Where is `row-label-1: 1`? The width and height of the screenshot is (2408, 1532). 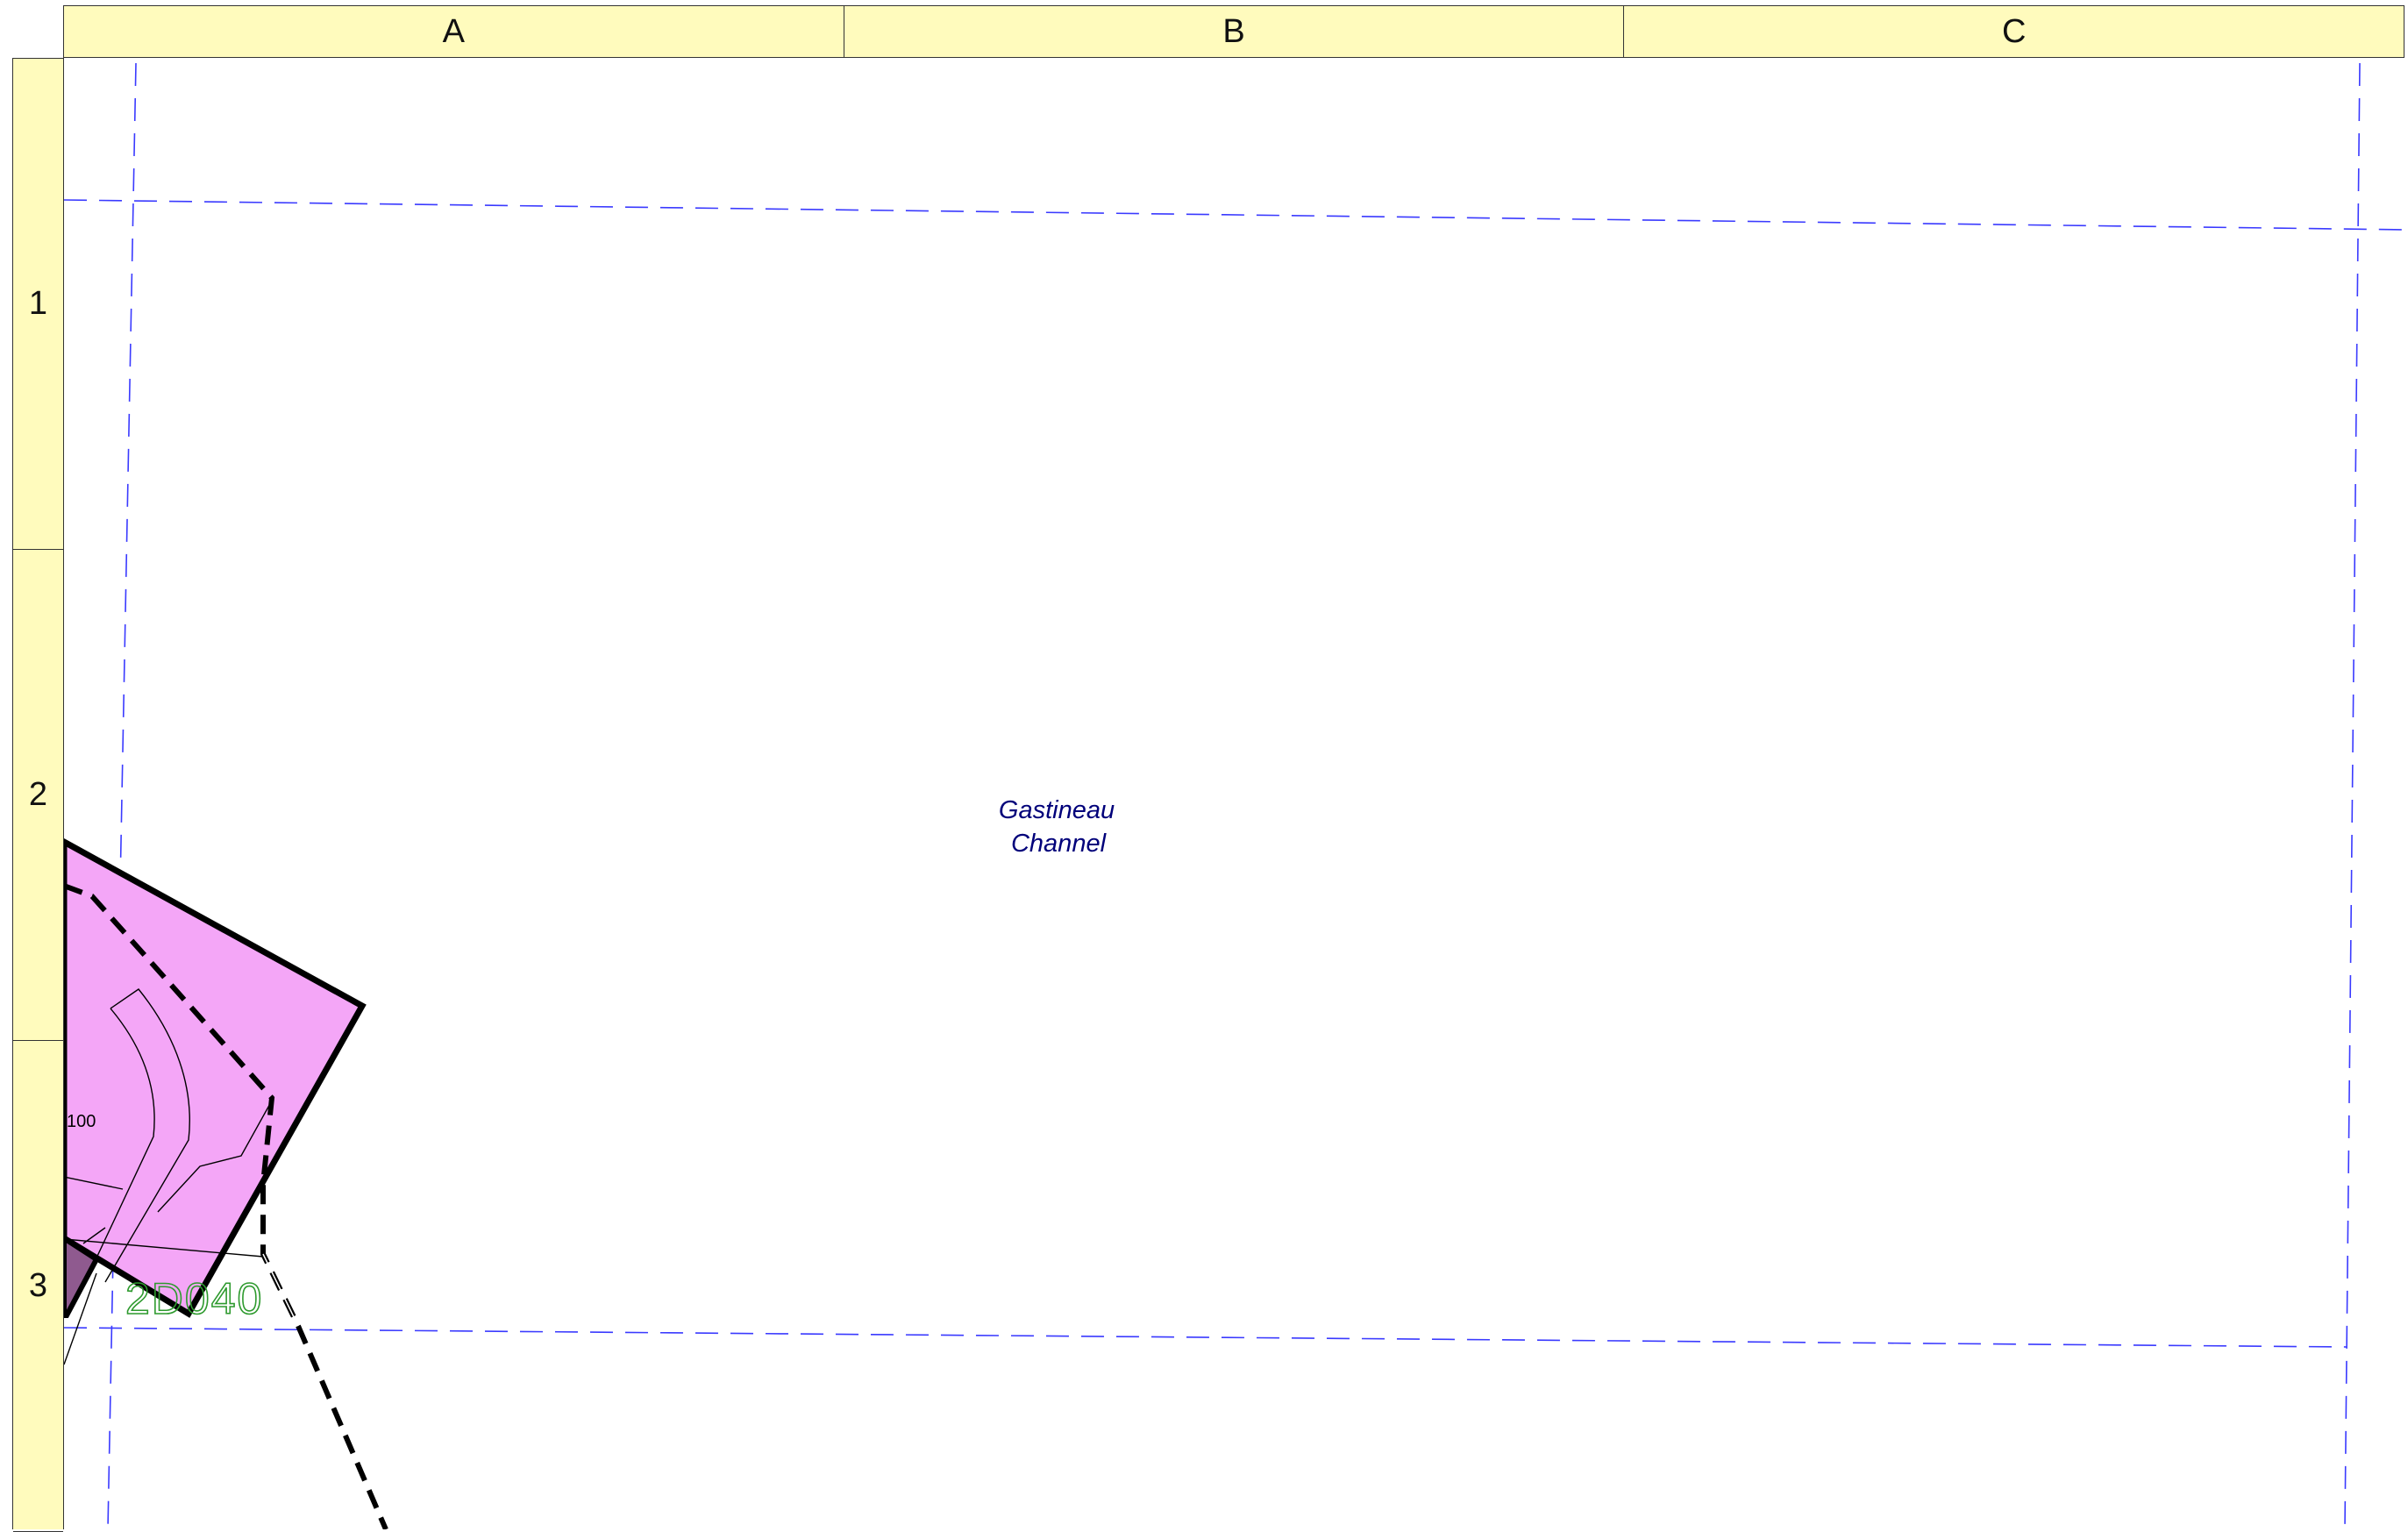 row-label-1: 1 is located at coordinates (38, 304).